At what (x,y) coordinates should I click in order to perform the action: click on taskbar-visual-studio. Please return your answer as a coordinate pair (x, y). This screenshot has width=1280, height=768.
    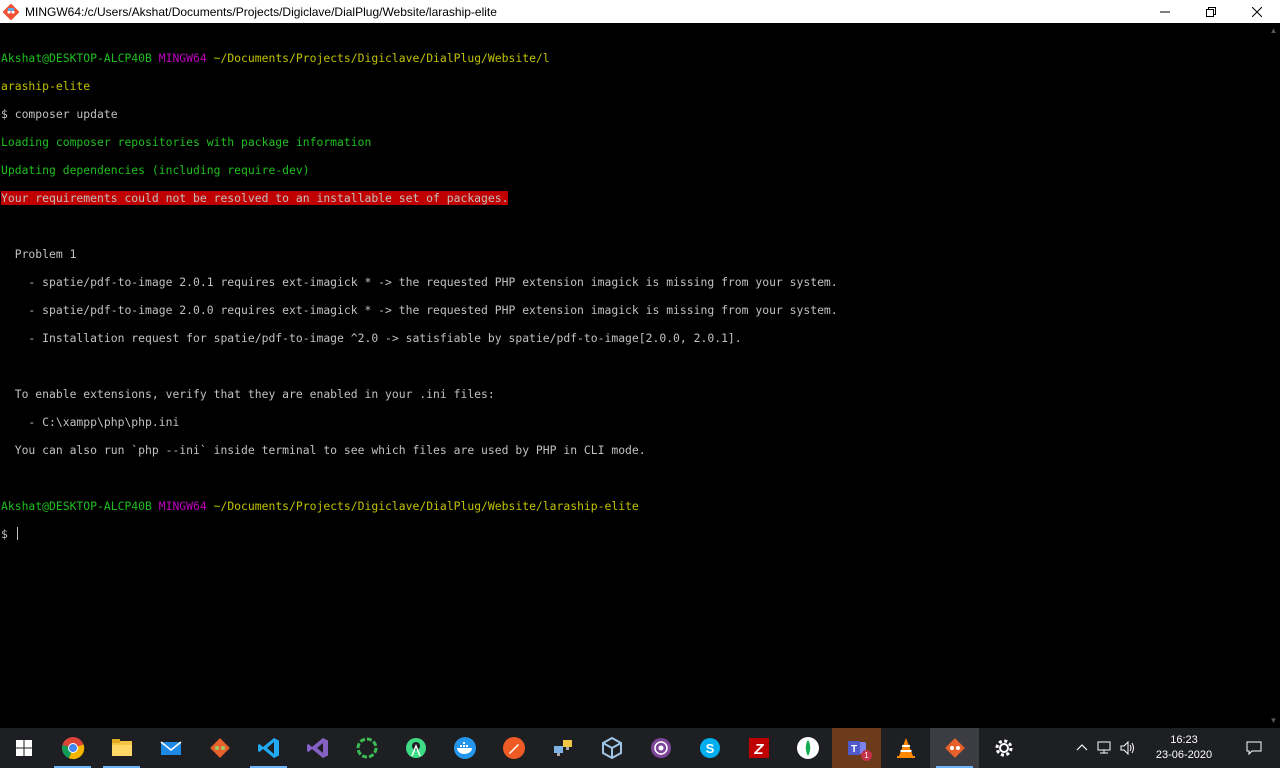
    Looking at the image, I should click on (317, 748).